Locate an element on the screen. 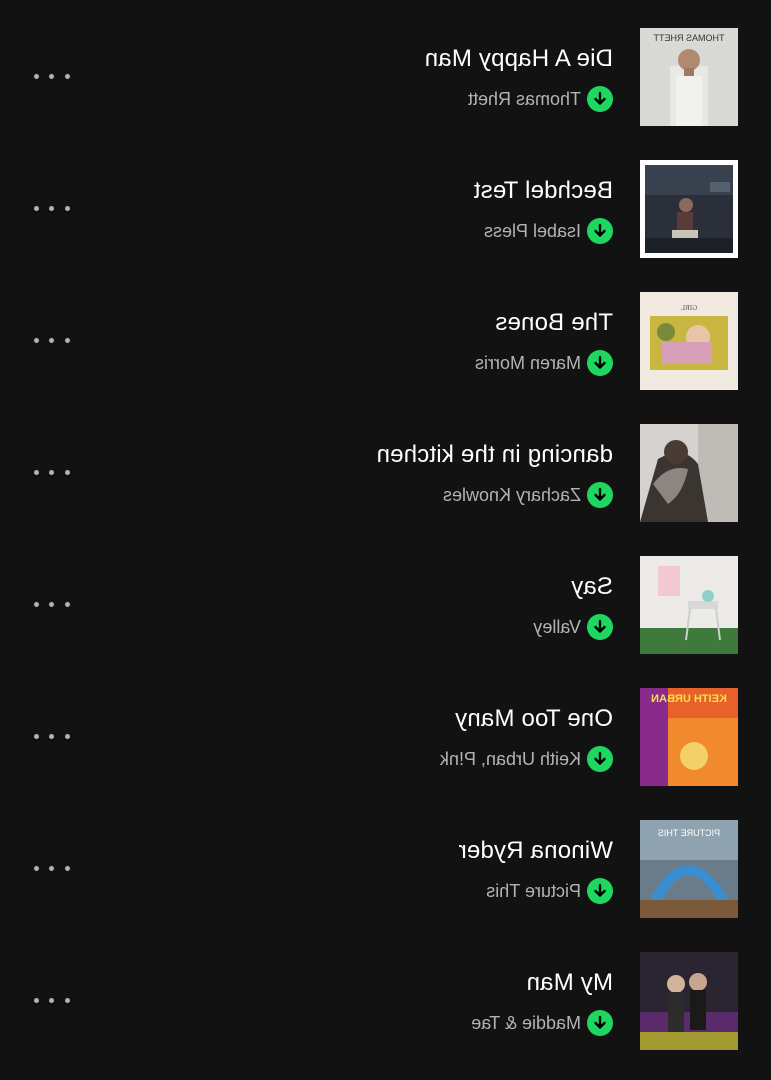 Image resolution: width=771 pixels, height=1080 pixels. track-meta: Zachary Knowles is located at coordinates (528, 495).